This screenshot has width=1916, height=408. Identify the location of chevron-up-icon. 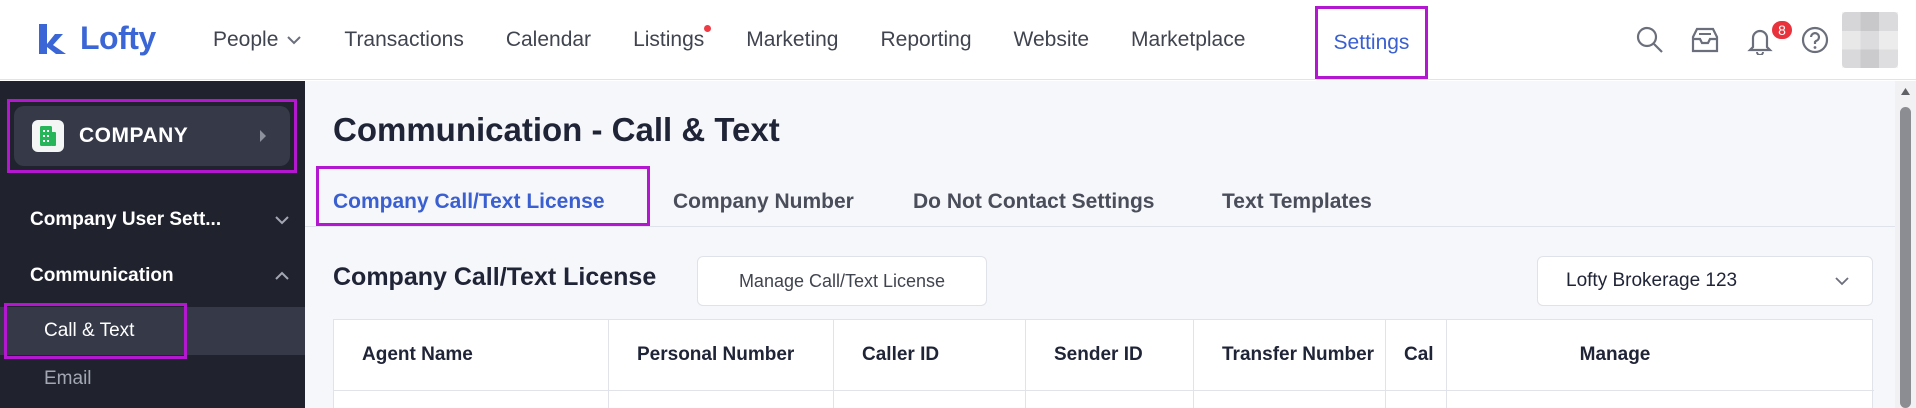
(282, 275).